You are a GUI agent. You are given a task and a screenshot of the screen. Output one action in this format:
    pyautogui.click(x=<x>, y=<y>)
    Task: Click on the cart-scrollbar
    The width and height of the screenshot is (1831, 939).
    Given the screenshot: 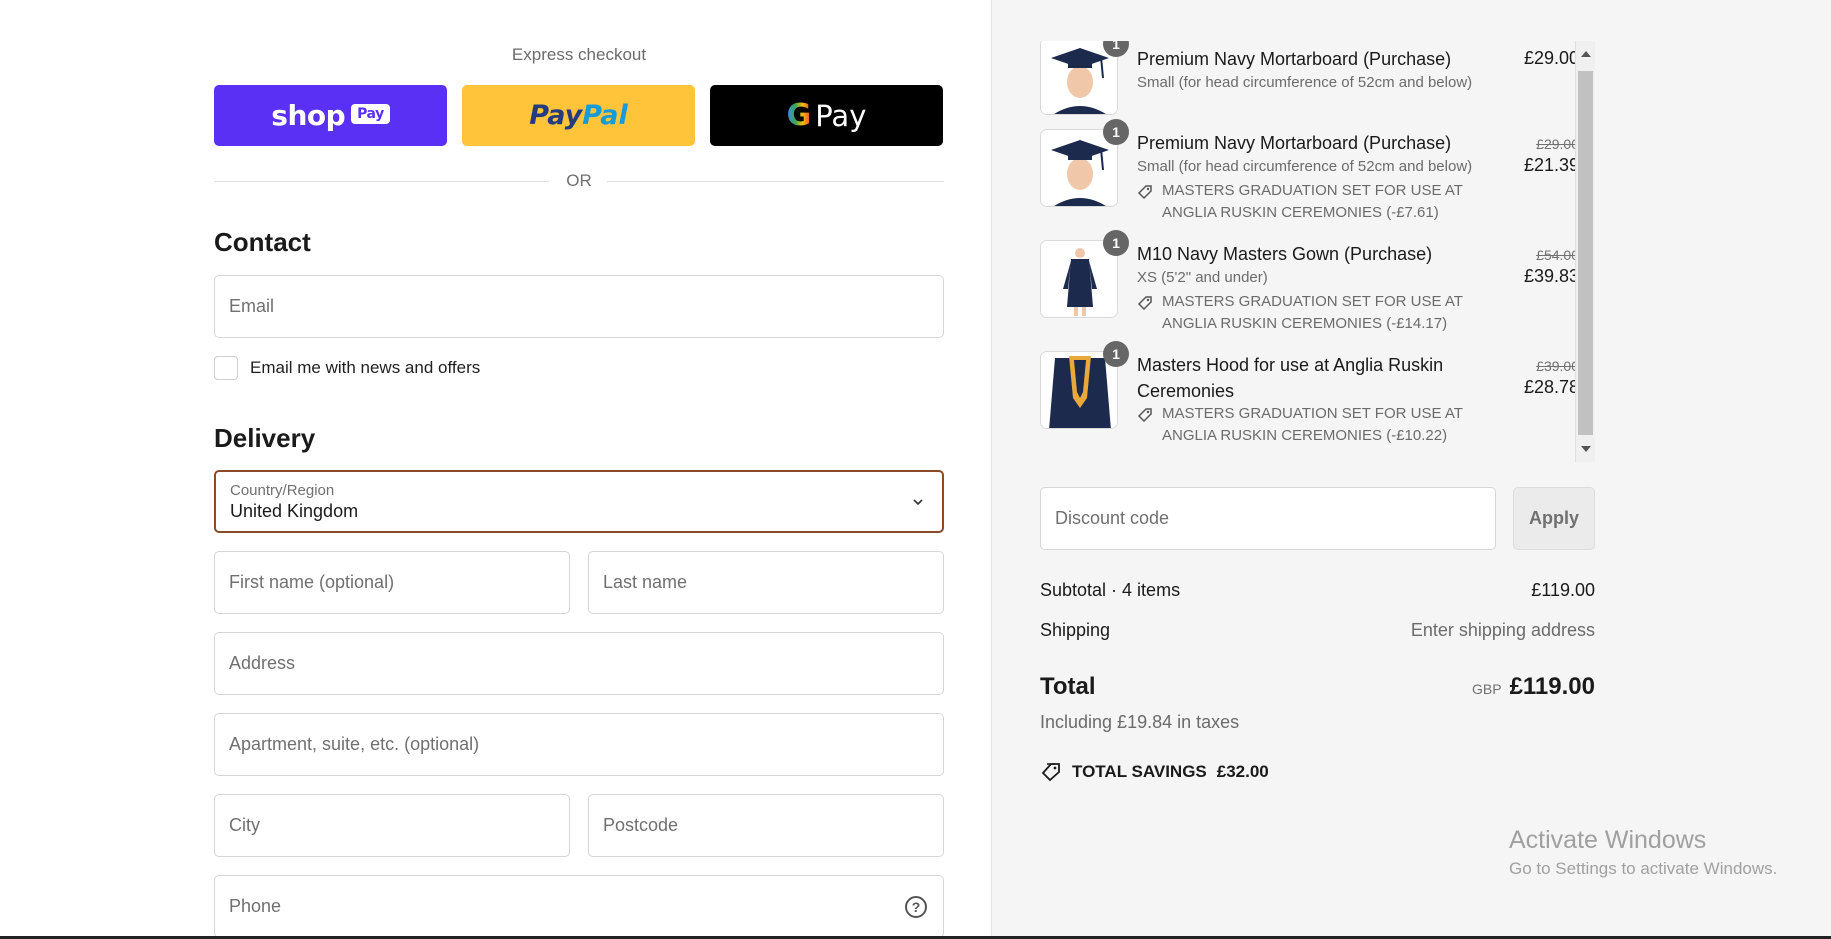 What is the action you would take?
    pyautogui.click(x=1585, y=251)
    